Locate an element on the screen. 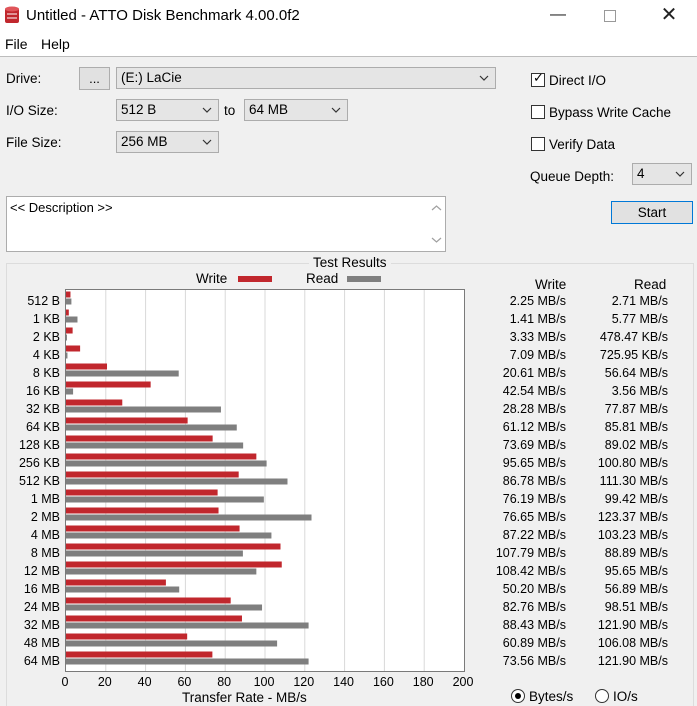 The image size is (697, 706). read-value: 95.65 MB/s is located at coordinates (636, 571).